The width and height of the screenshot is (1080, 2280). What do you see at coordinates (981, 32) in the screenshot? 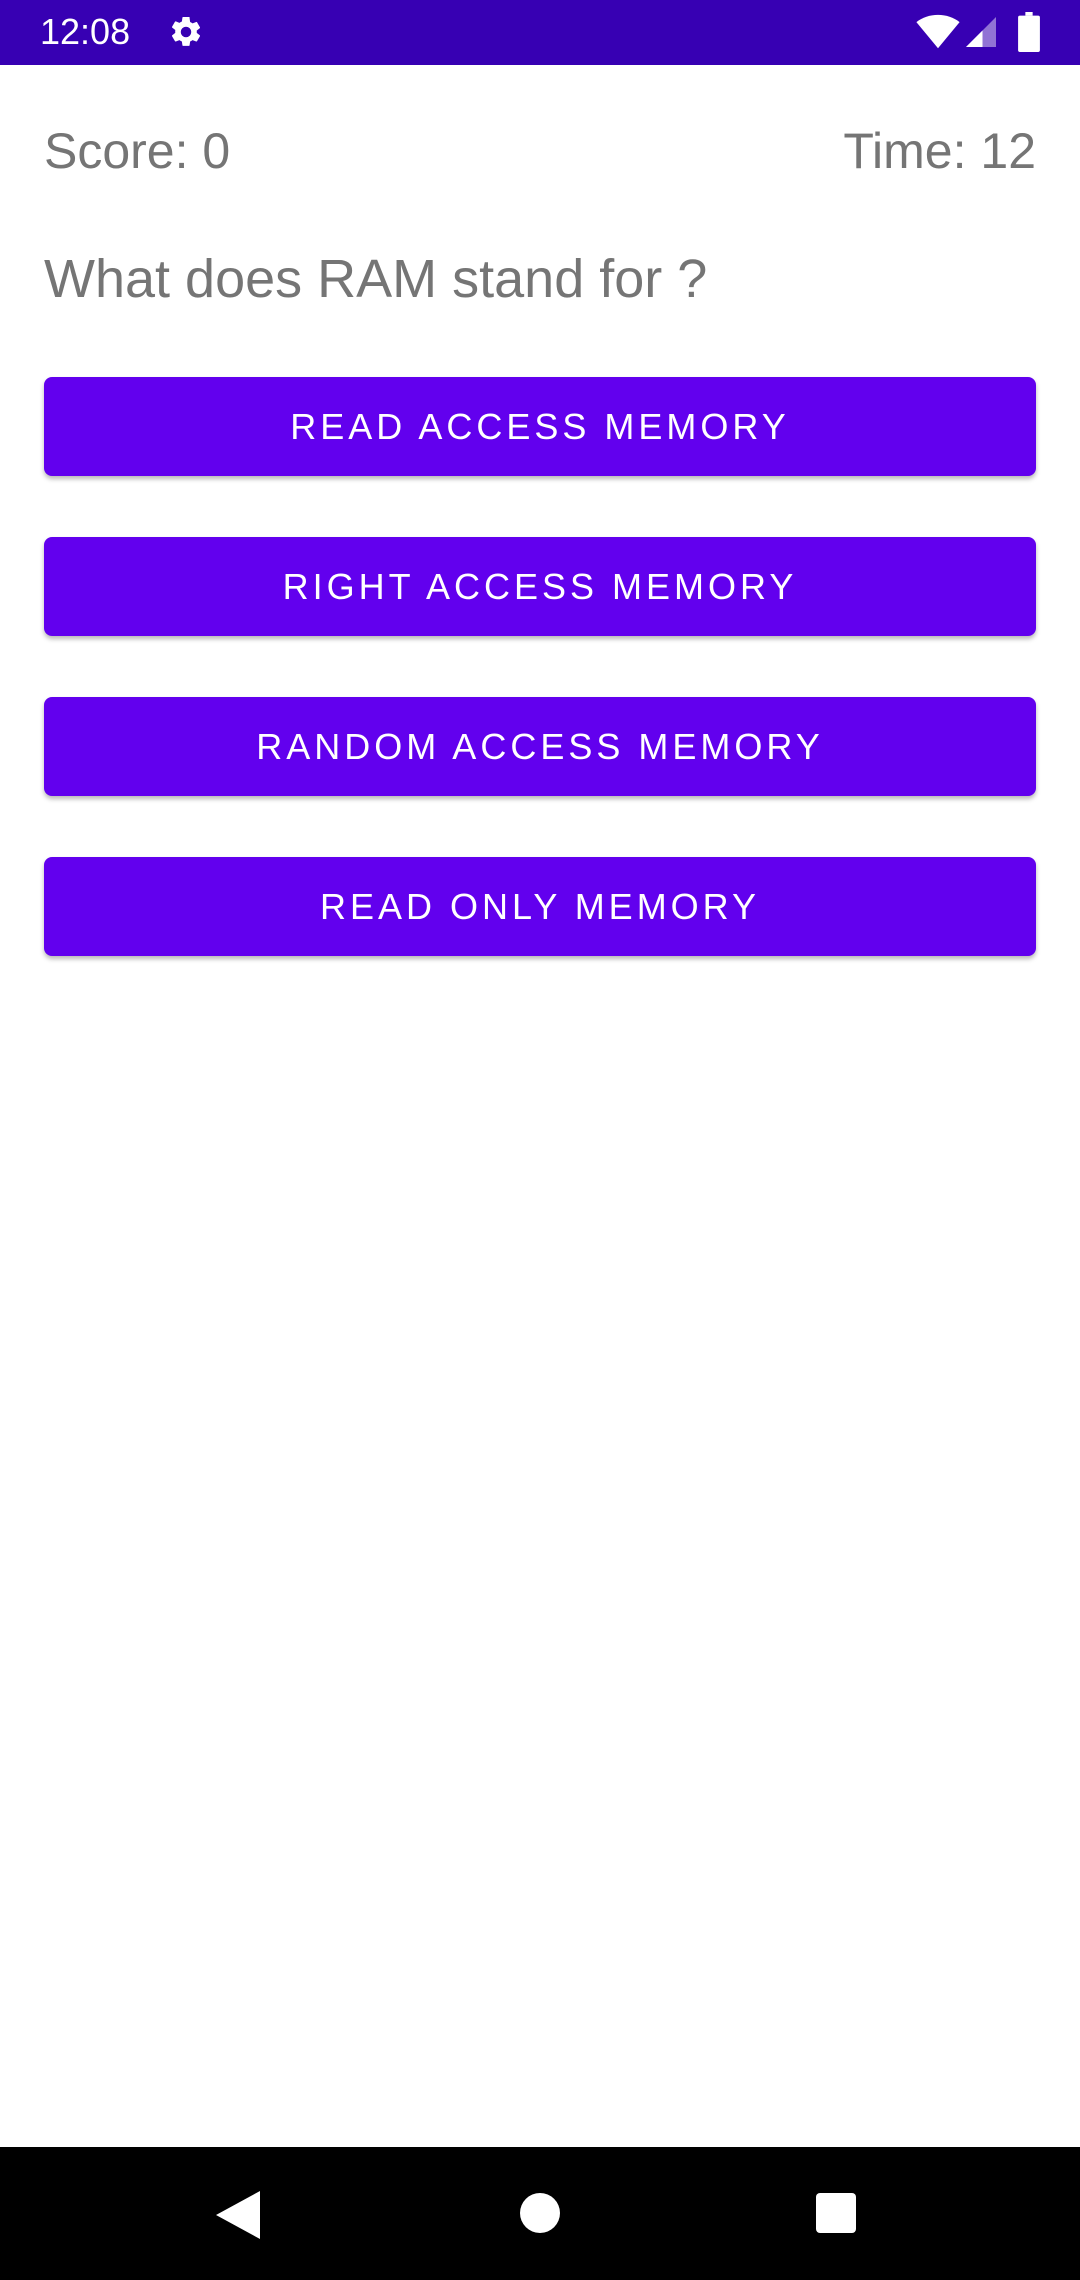
I see `signal-icon` at bounding box center [981, 32].